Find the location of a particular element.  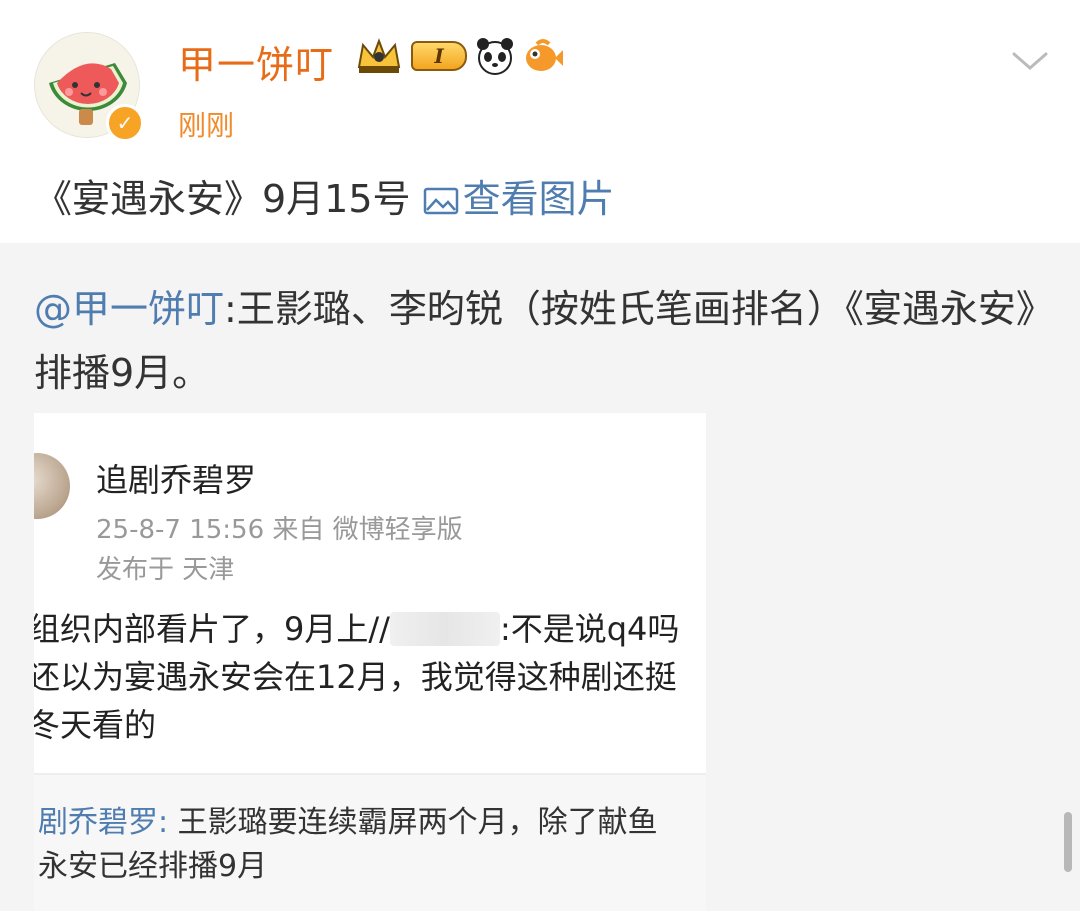

image-icon is located at coordinates (440, 201).